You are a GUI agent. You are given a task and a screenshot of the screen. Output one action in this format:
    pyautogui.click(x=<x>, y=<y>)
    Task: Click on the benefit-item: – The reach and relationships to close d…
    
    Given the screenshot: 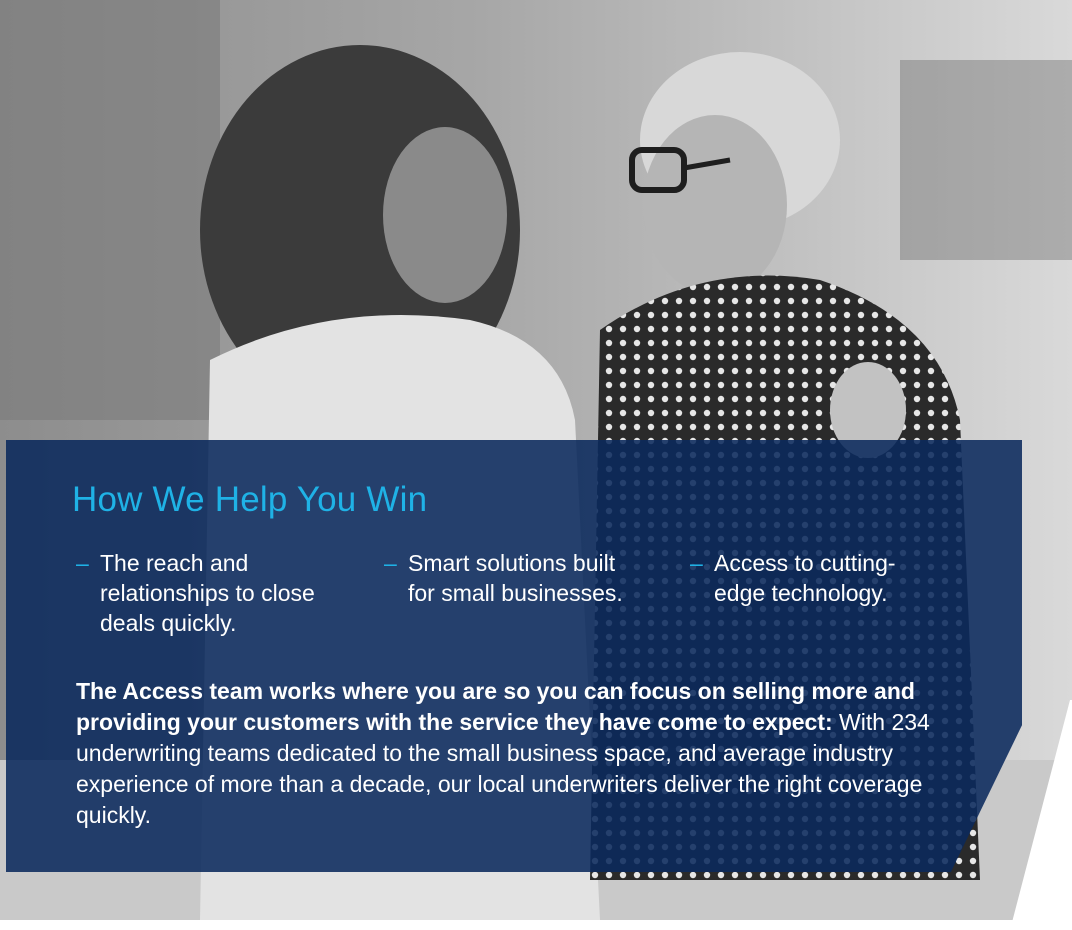 What is the action you would take?
    pyautogui.click(x=216, y=593)
    